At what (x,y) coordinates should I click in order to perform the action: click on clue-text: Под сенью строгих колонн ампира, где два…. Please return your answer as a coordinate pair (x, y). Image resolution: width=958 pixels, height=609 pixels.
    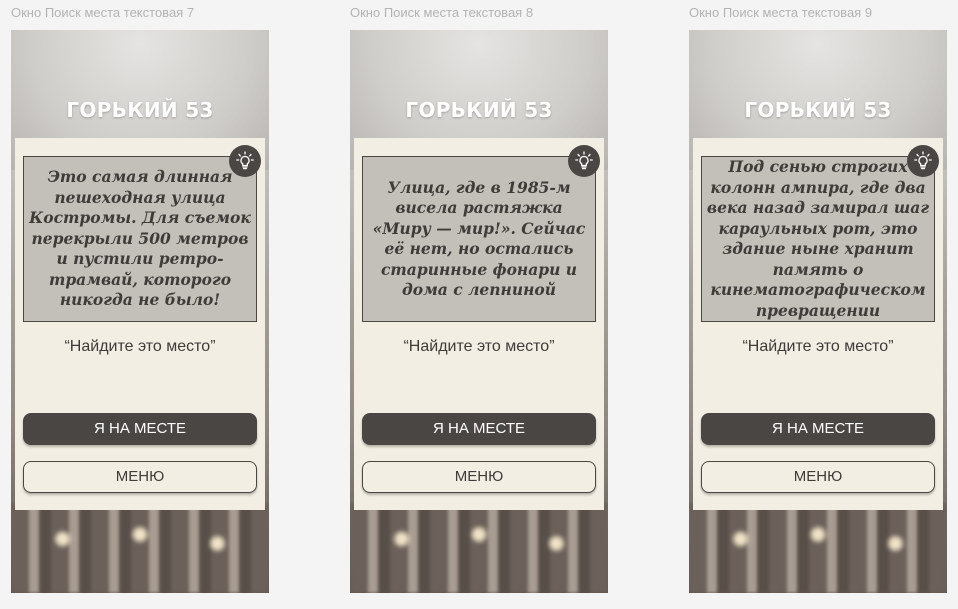
    Looking at the image, I should click on (818, 238).